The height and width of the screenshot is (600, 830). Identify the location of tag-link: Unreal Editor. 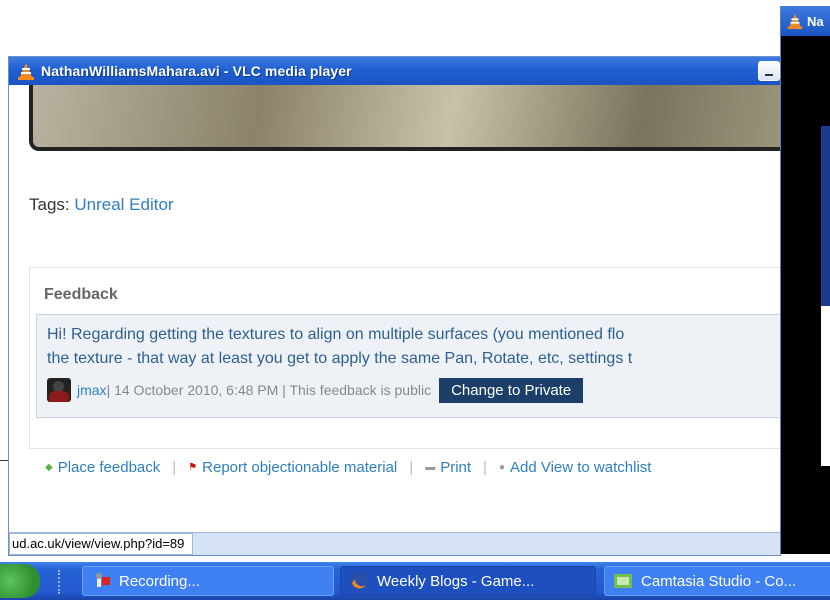
(123, 204).